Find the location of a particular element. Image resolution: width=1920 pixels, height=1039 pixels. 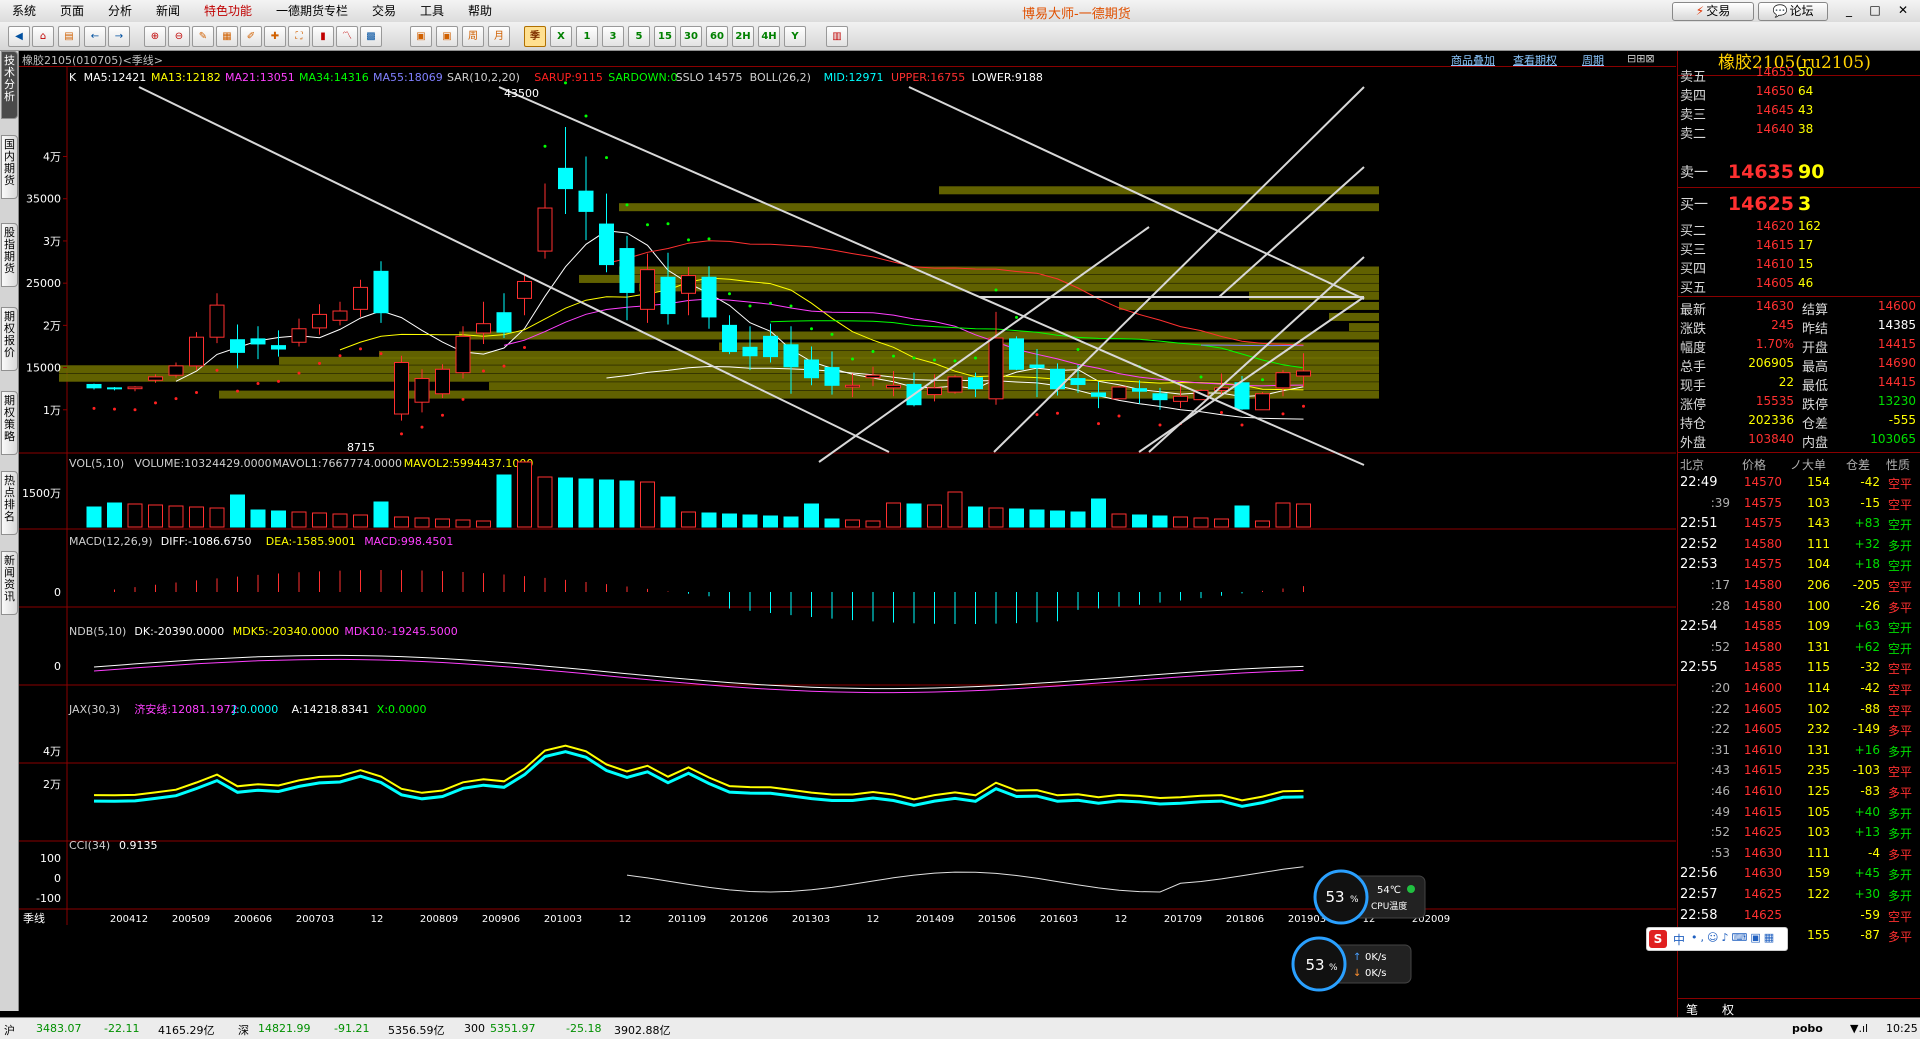

period-month-button: 月 is located at coordinates (499, 36).